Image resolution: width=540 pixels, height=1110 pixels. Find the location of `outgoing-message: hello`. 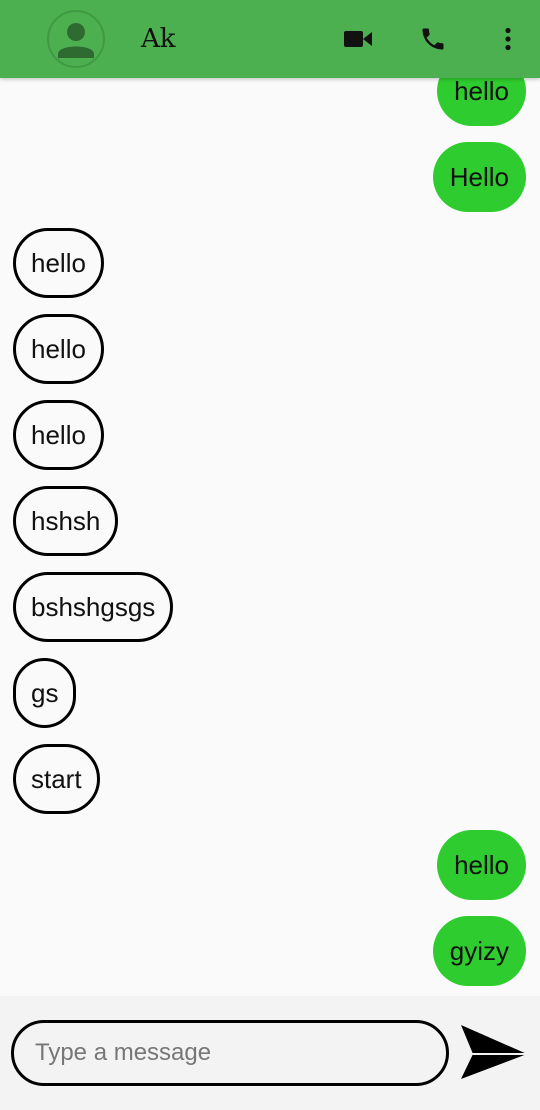

outgoing-message: hello is located at coordinates (481, 865).